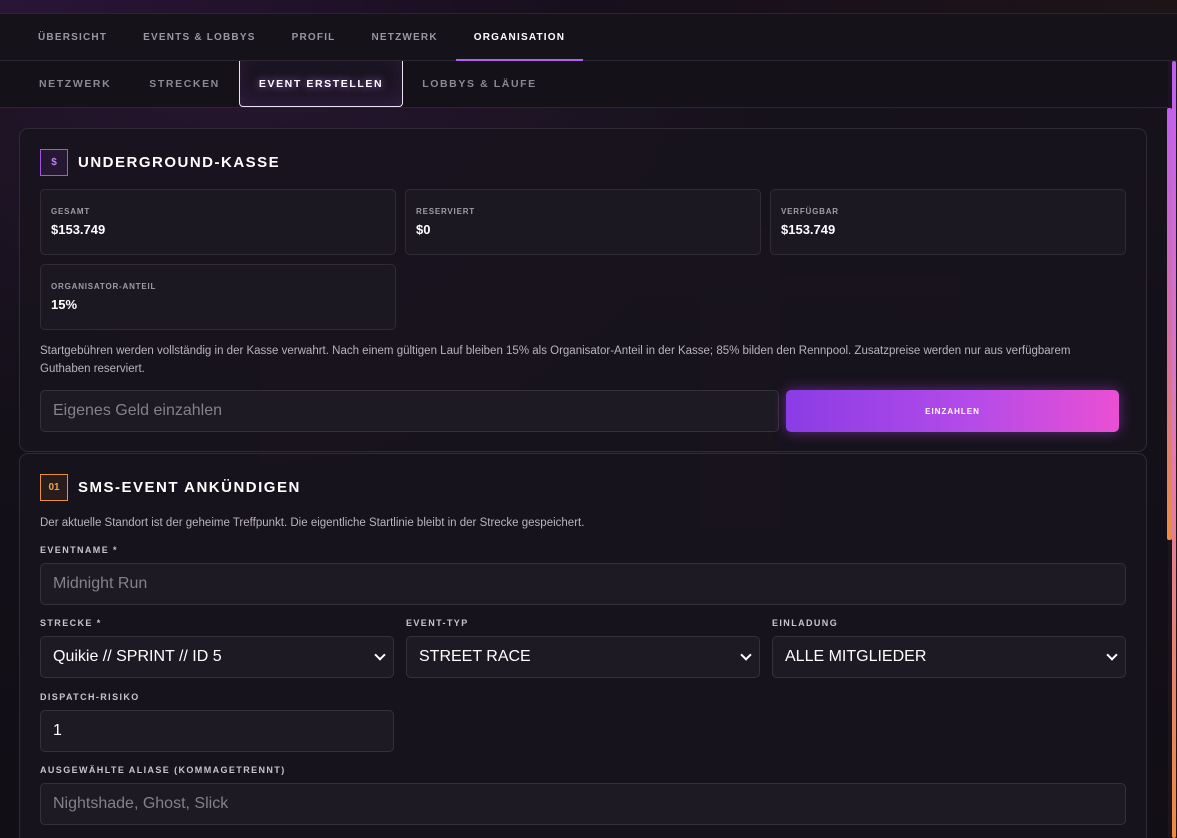  What do you see at coordinates (189, 487) in the screenshot?
I see `sms-event-title: SMS-EVENT ANKÜNDIGEN` at bounding box center [189, 487].